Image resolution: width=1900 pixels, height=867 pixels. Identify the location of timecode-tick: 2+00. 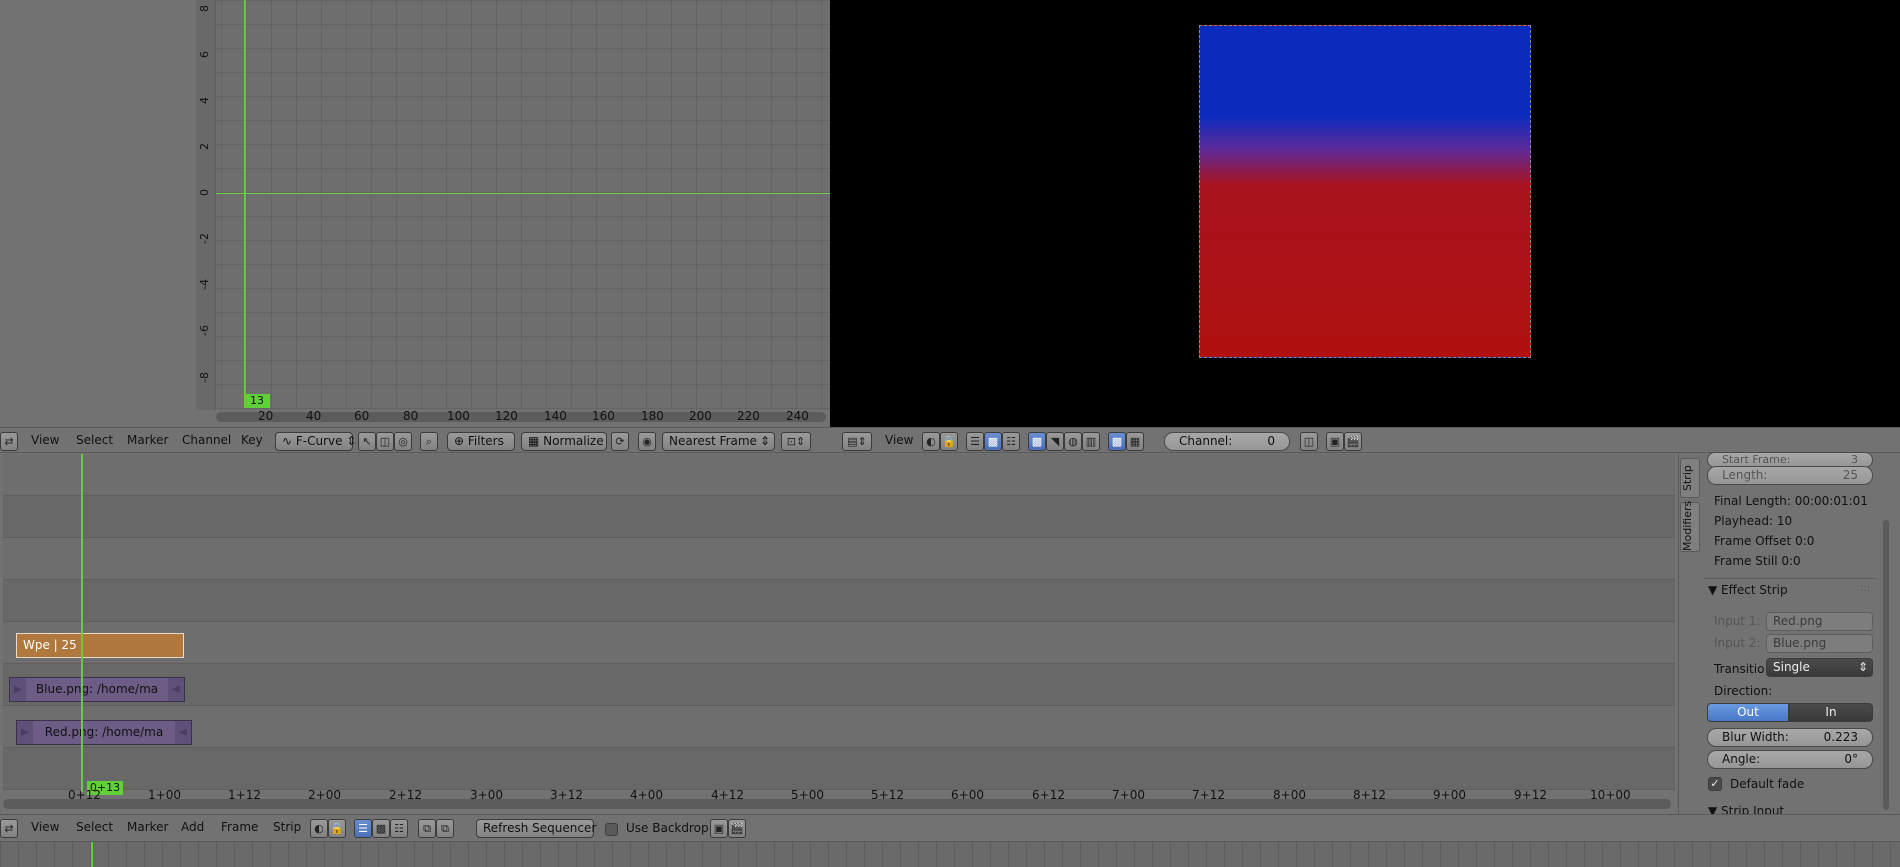
(324, 795).